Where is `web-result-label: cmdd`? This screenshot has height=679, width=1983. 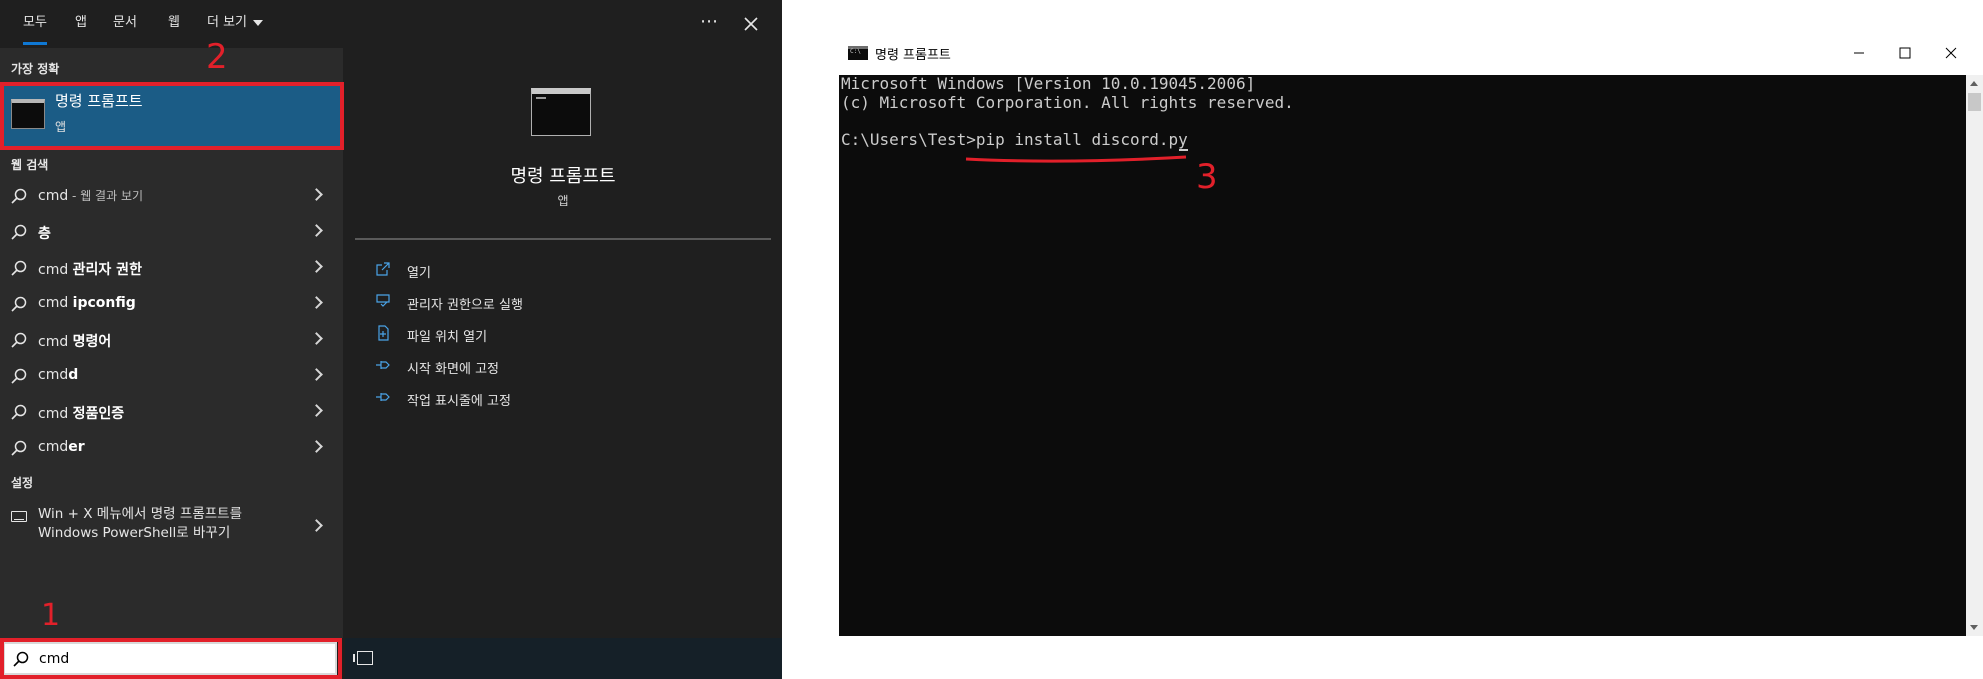
web-result-label: cmdd is located at coordinates (58, 375).